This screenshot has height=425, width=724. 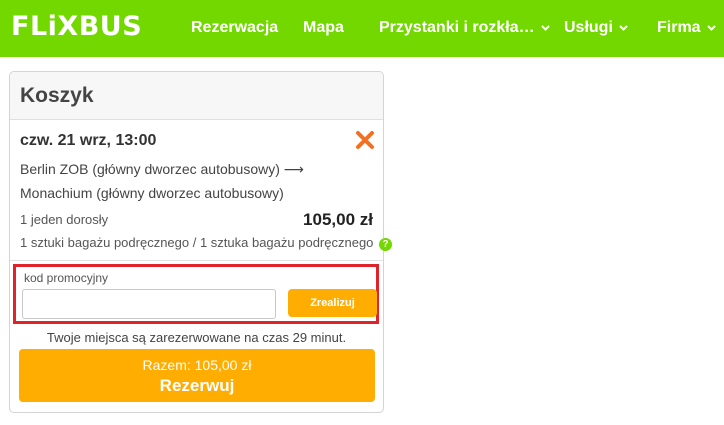 I want to click on promo-code-section: kod promocyjny Zrealizuj, so click(x=196, y=294).